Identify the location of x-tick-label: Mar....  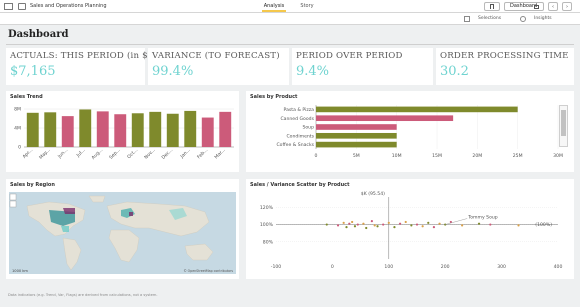
(219, 153).